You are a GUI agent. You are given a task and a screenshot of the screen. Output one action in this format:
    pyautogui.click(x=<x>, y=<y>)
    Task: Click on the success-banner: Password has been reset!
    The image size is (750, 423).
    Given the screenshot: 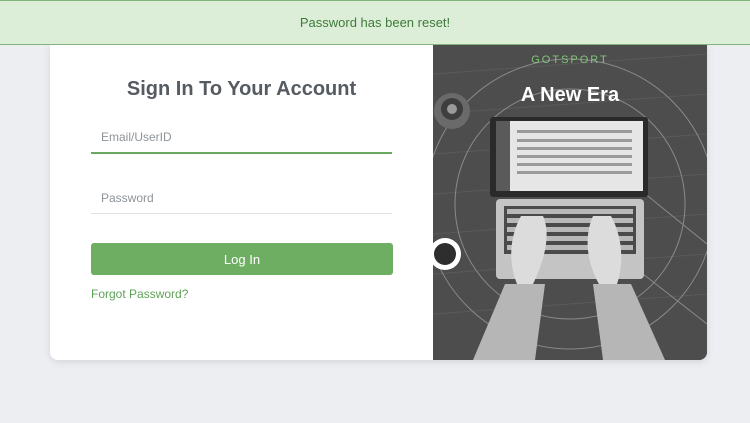 What is the action you would take?
    pyautogui.click(x=375, y=22)
    